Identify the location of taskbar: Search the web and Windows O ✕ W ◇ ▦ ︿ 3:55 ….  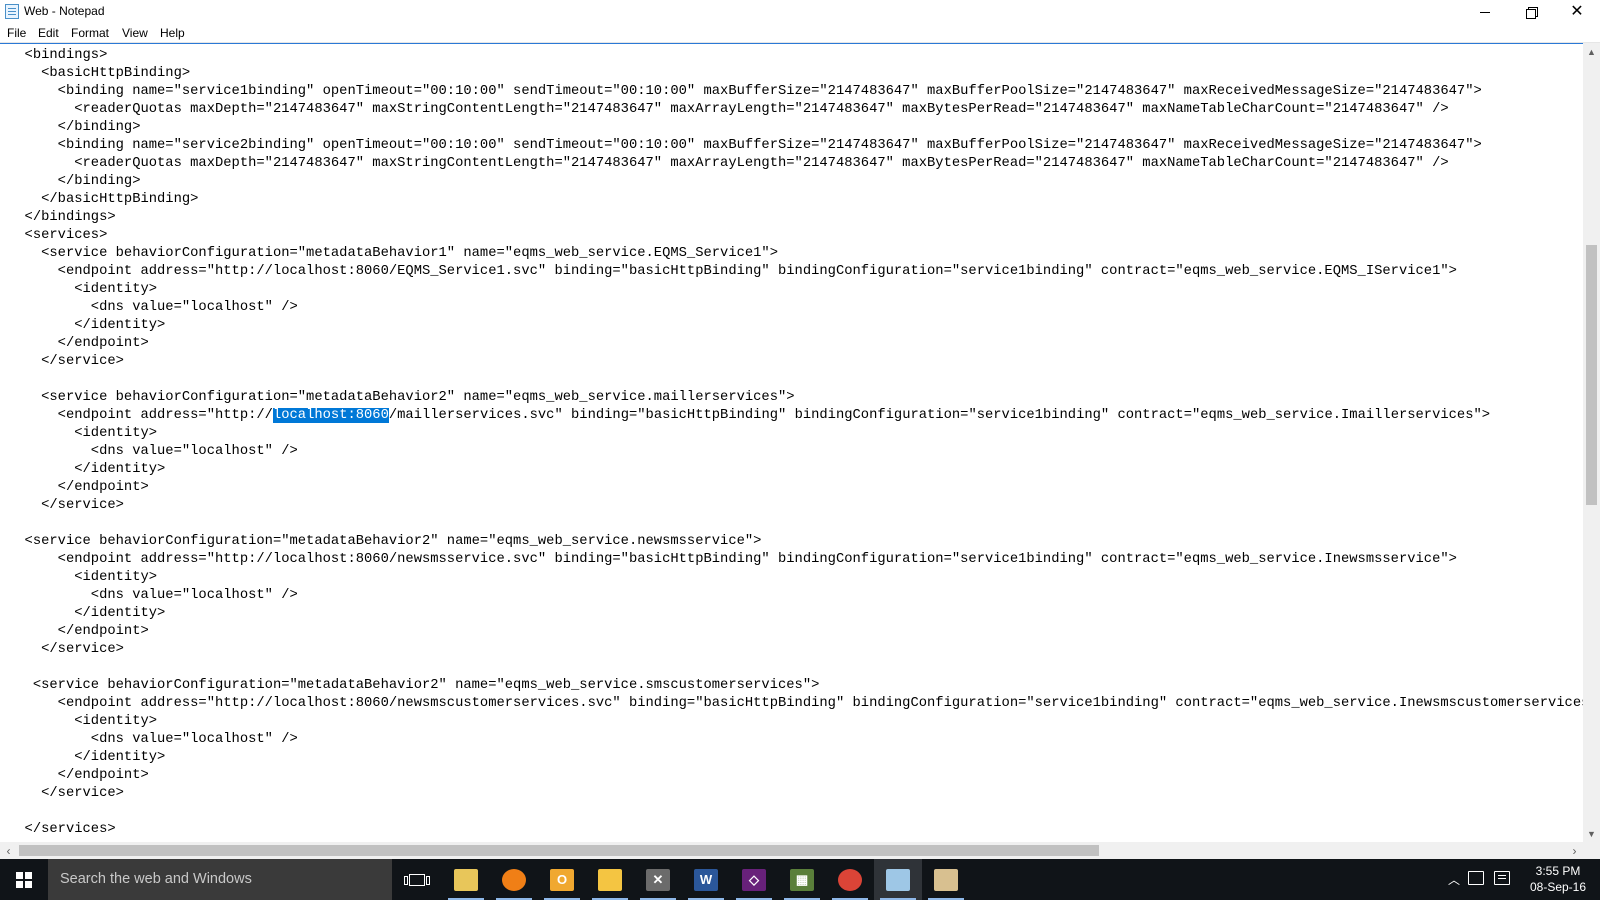
(800, 879).